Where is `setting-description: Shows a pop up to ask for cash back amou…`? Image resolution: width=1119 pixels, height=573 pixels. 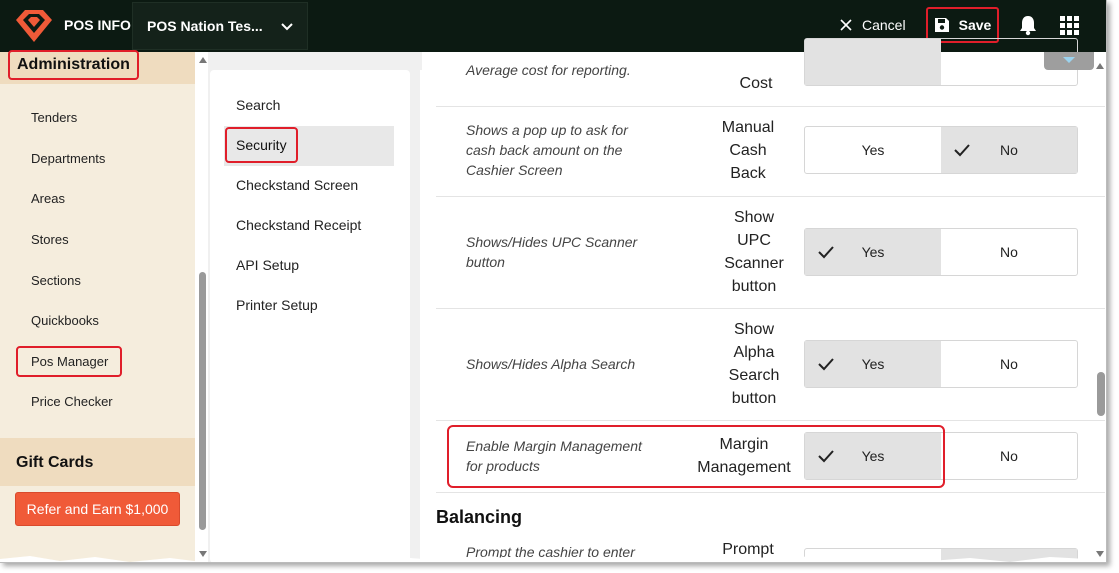 setting-description: Shows a pop up to ask for cash back amou… is located at coordinates (547, 150).